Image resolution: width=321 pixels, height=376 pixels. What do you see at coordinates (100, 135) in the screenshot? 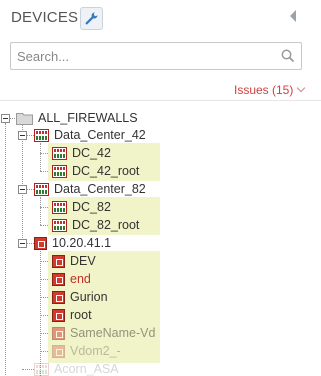
I see `tree-node-label: Data_Center_42` at bounding box center [100, 135].